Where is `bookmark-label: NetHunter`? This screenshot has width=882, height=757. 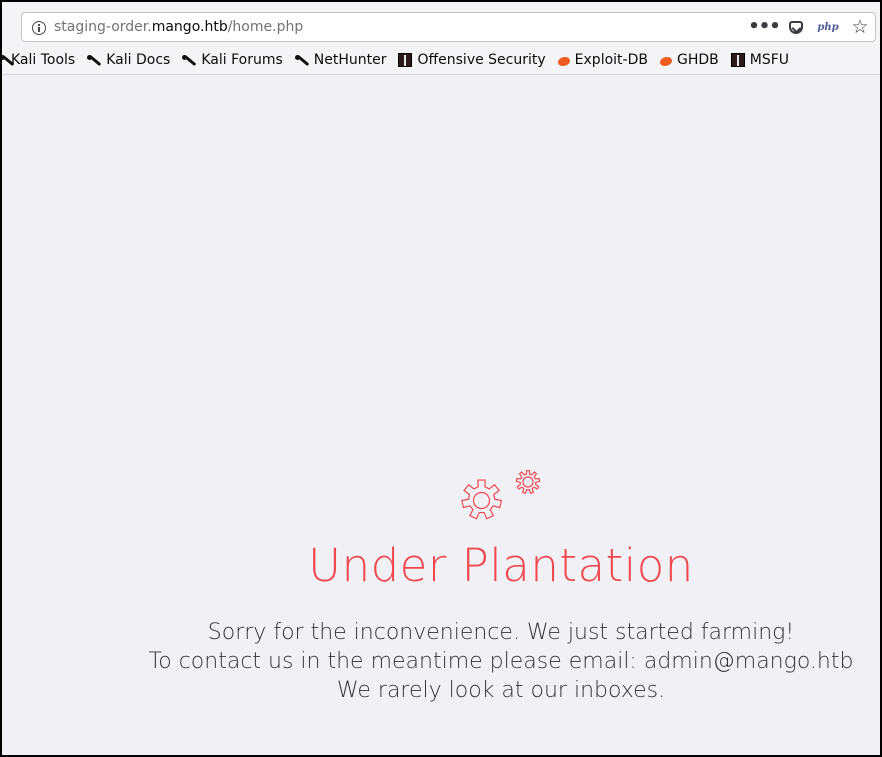 bookmark-label: NetHunter is located at coordinates (350, 60).